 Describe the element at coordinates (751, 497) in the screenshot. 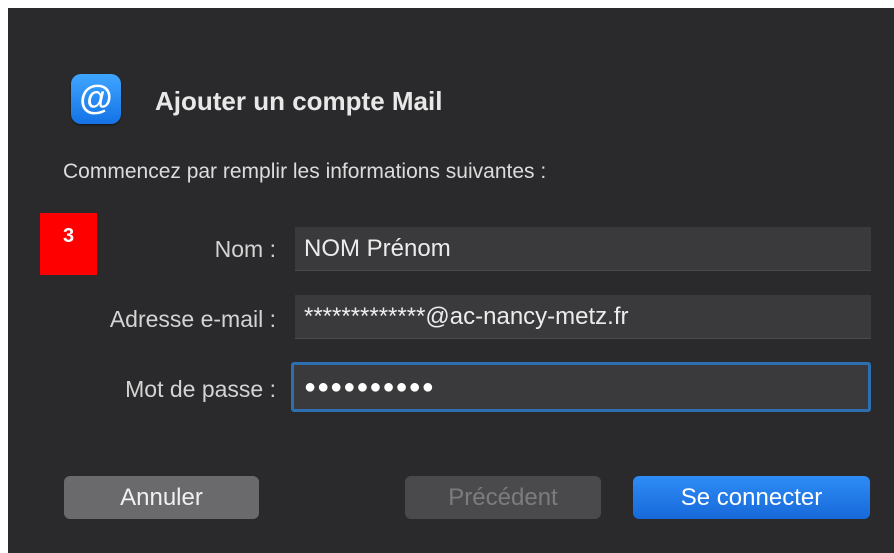

I see `connect-button: Se connecter` at that location.